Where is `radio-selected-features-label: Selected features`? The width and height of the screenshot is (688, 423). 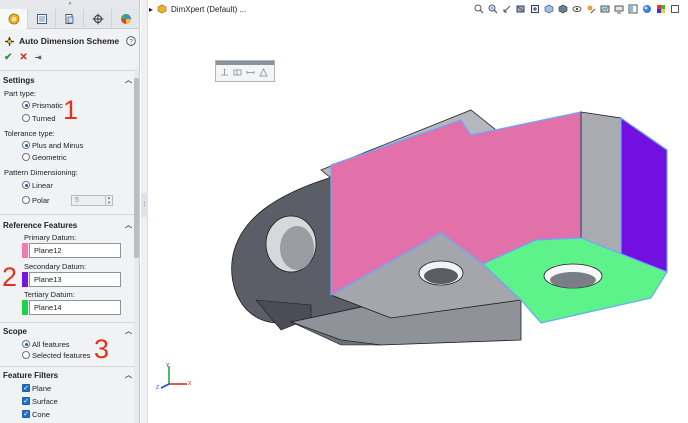 radio-selected-features-label: Selected features is located at coordinates (61, 355).